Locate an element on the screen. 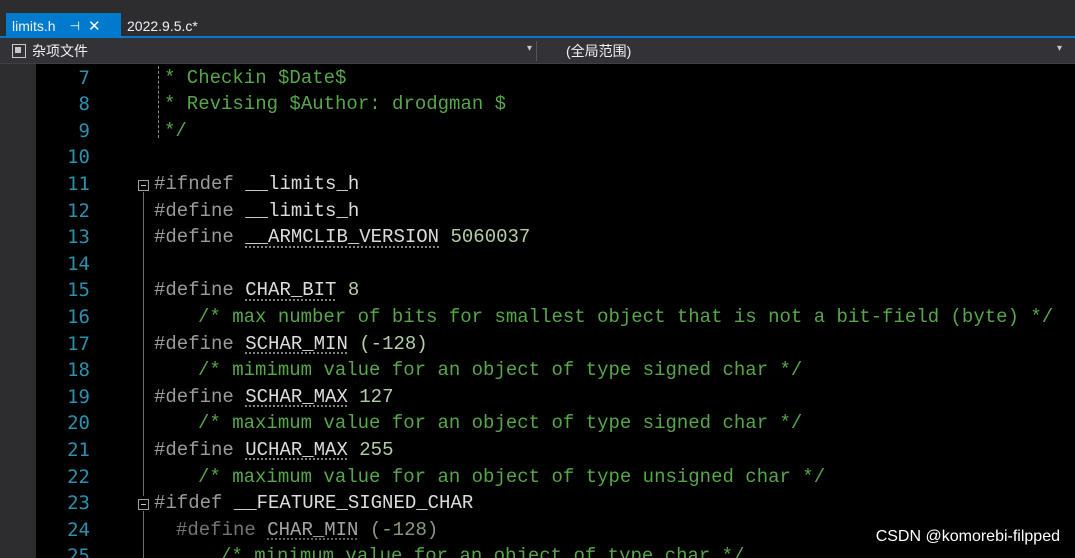 Image resolution: width=1075 pixels, height=558 pixels. code-line: #define SCHAR_MIN (-128) is located at coordinates (291, 344).